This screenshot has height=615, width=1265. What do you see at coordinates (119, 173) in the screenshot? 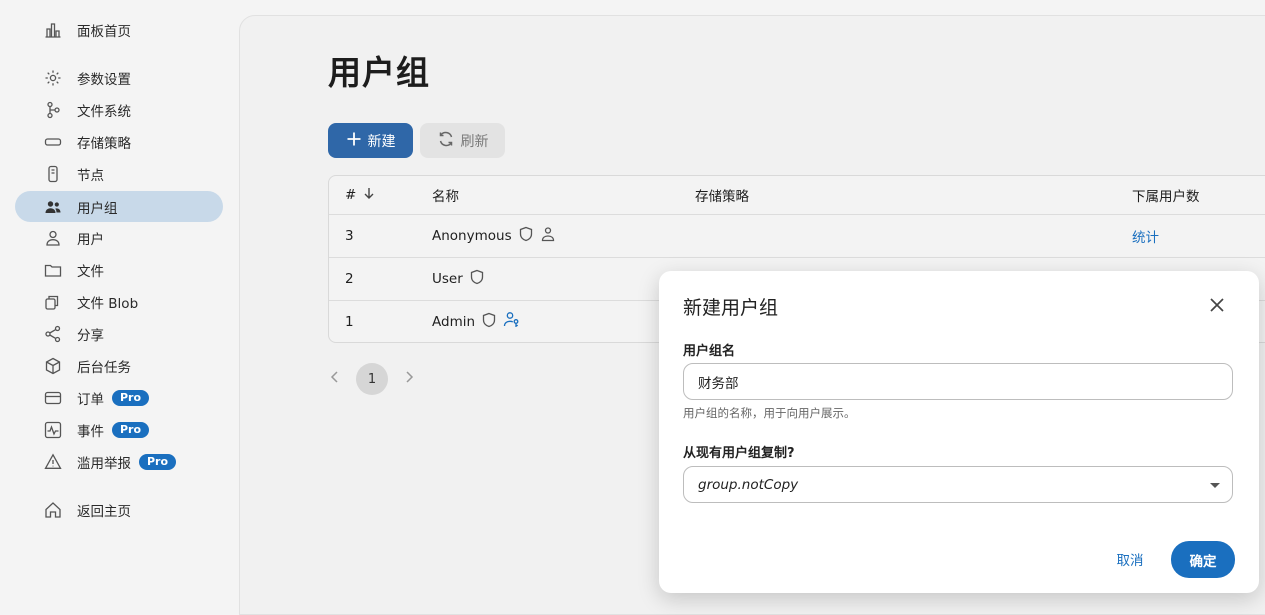
I see `sidebar-item-nodes: 节点` at bounding box center [119, 173].